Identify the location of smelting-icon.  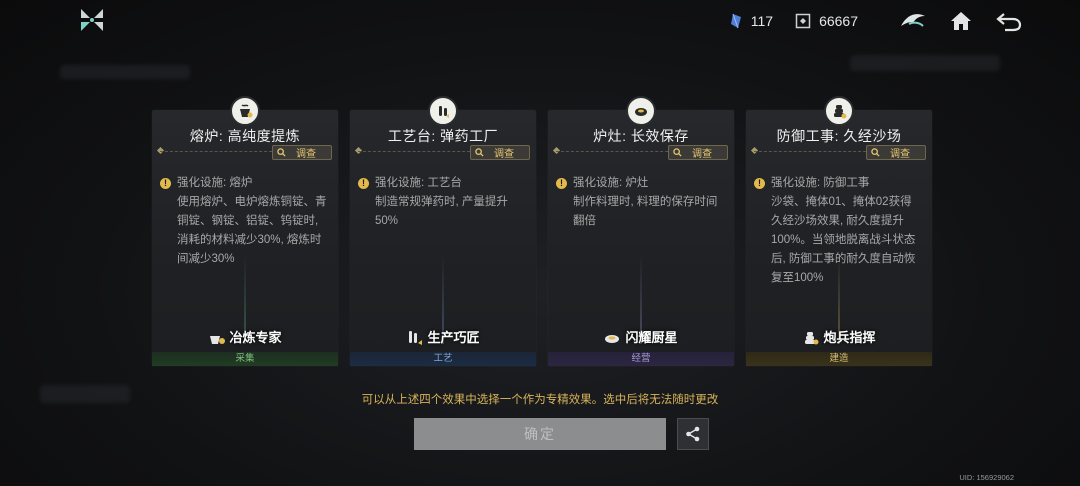
(246, 111).